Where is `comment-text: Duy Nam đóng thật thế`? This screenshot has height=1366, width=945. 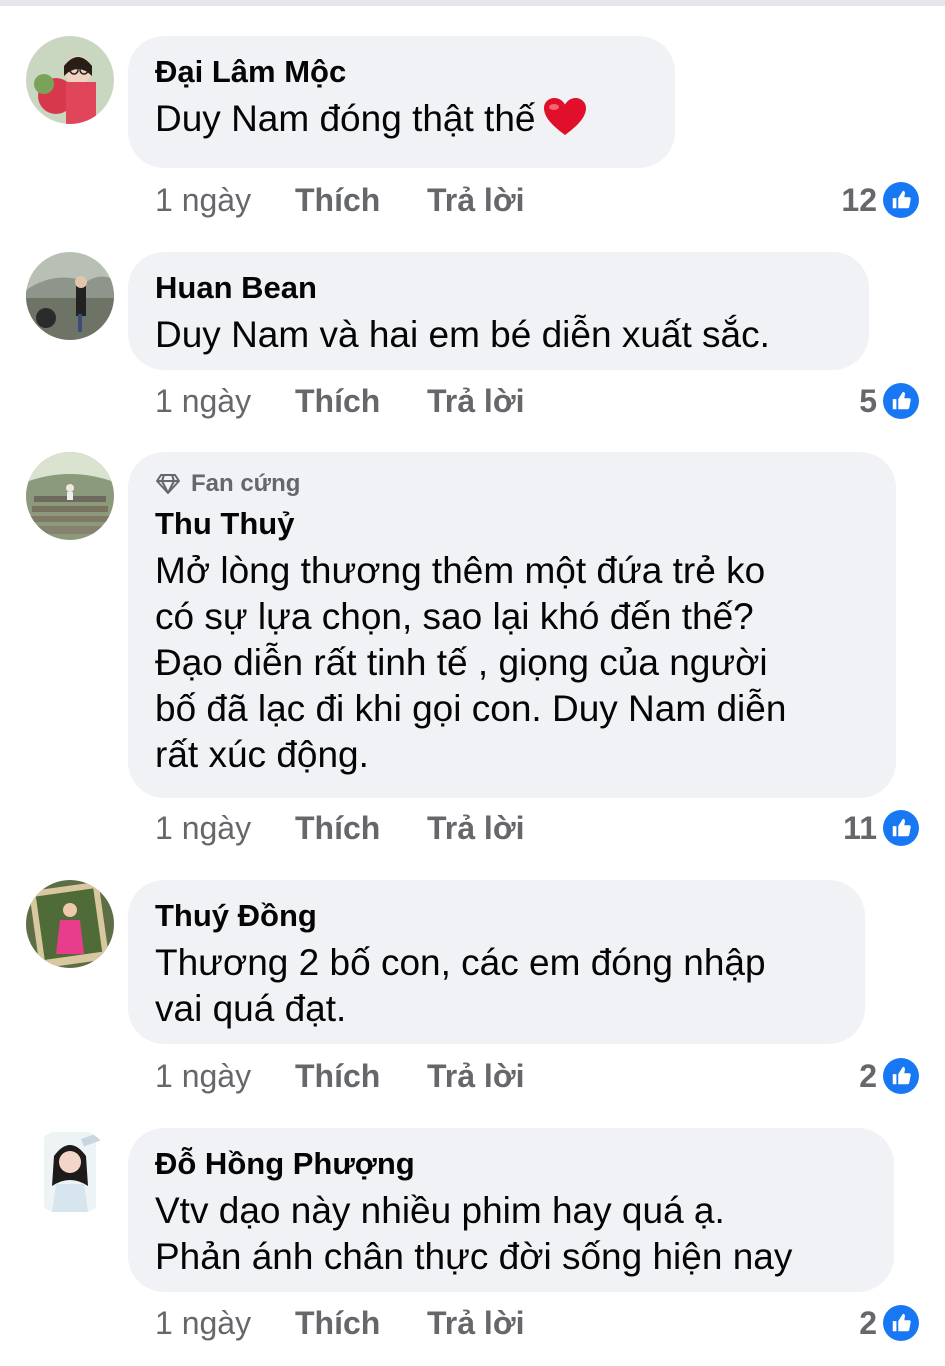 comment-text: Duy Nam đóng thật thế is located at coordinates (401, 119).